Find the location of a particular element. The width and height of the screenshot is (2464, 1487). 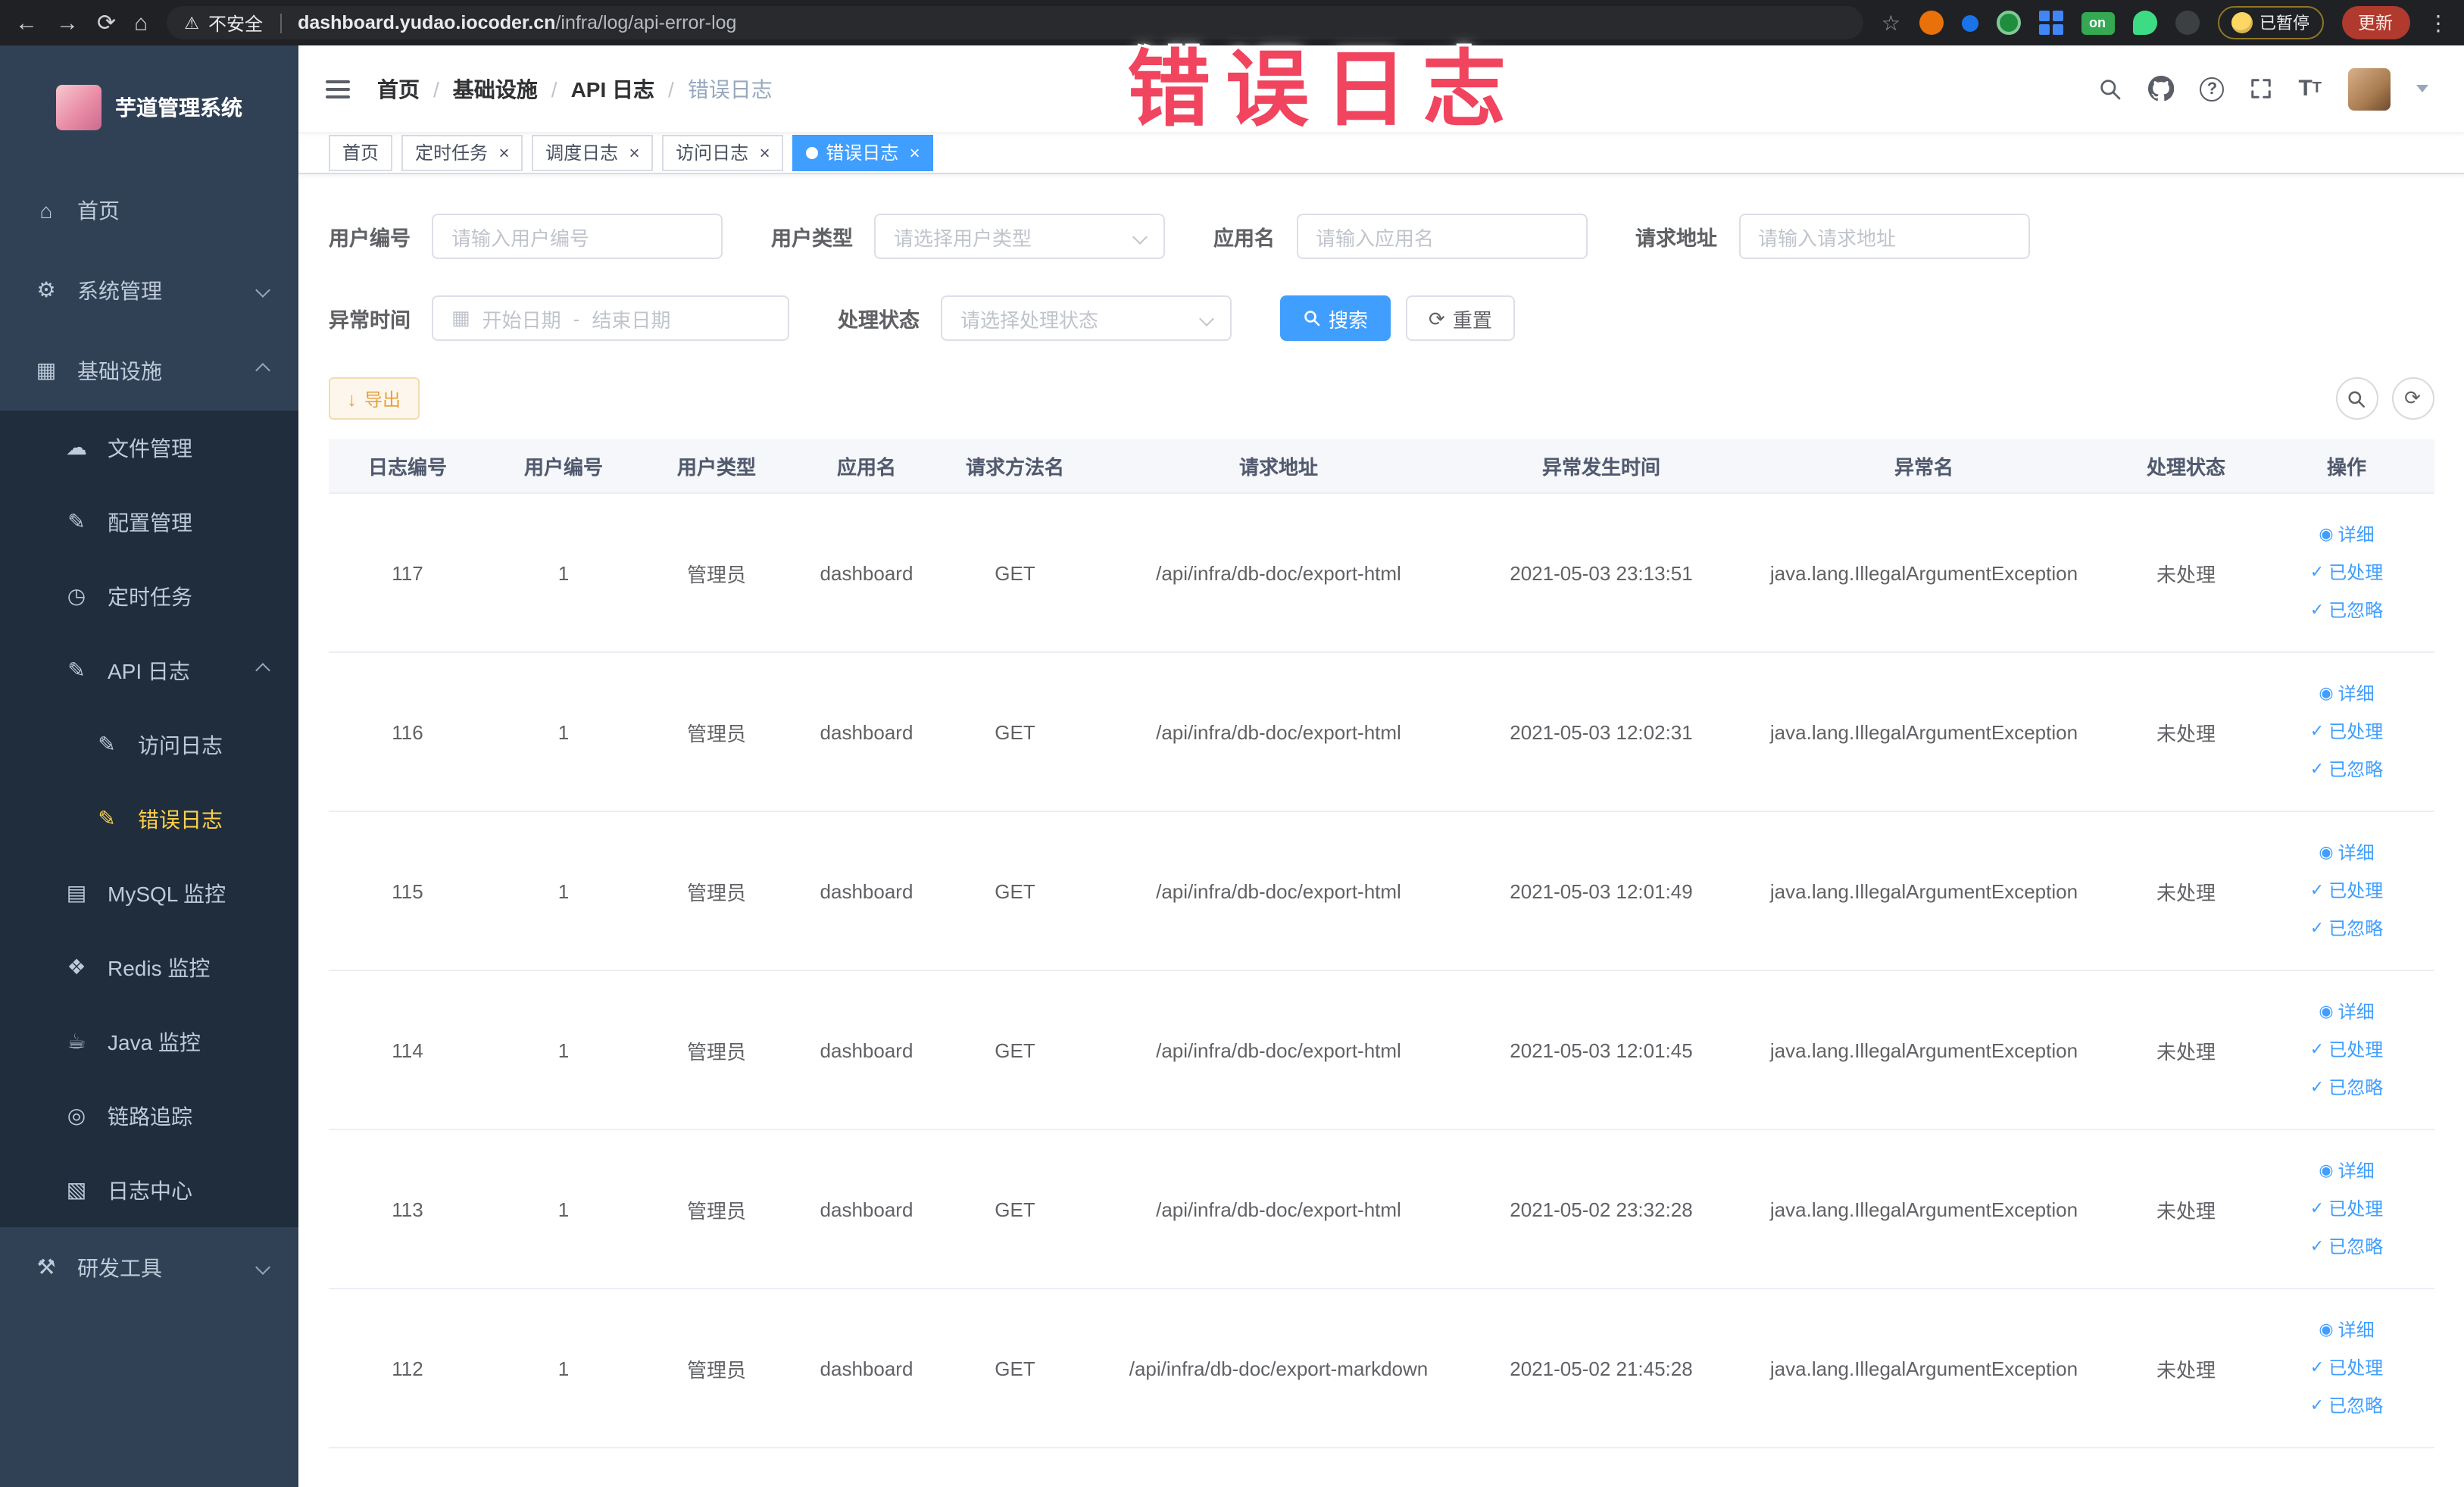

exception-time-range-picker: ▦ 开始日期 - 结束日期 is located at coordinates (610, 318).